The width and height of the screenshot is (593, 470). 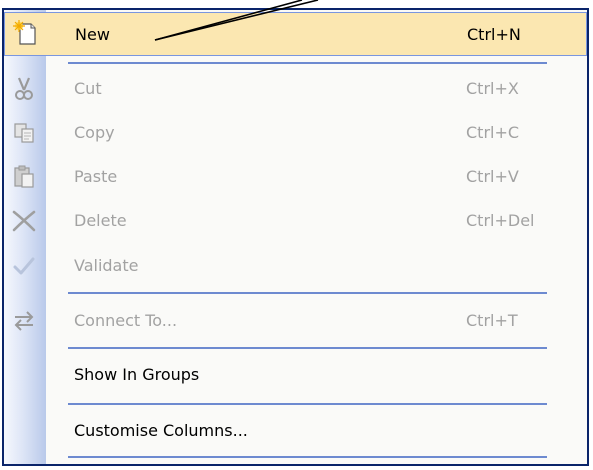 I want to click on menu-item-show-in-groups: Show In Groups, so click(x=295, y=375).